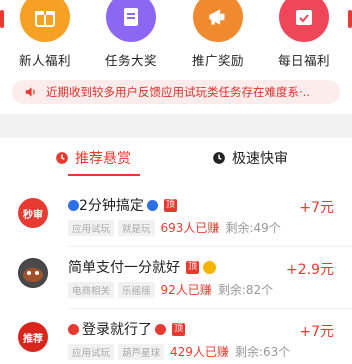 The image size is (352, 364). I want to click on quick-entry-label: 推广奖励, so click(217, 60).